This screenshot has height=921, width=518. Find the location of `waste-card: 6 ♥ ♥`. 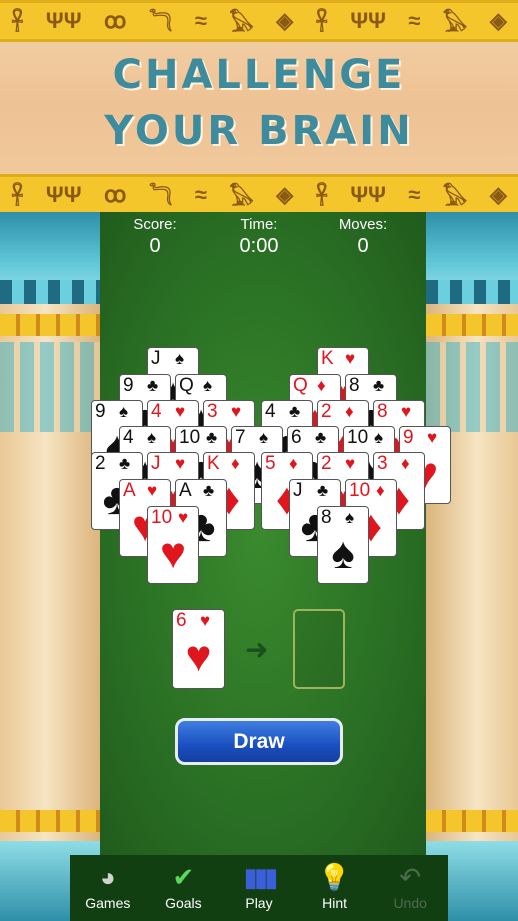

waste-card: 6 ♥ ♥ is located at coordinates (198, 649).